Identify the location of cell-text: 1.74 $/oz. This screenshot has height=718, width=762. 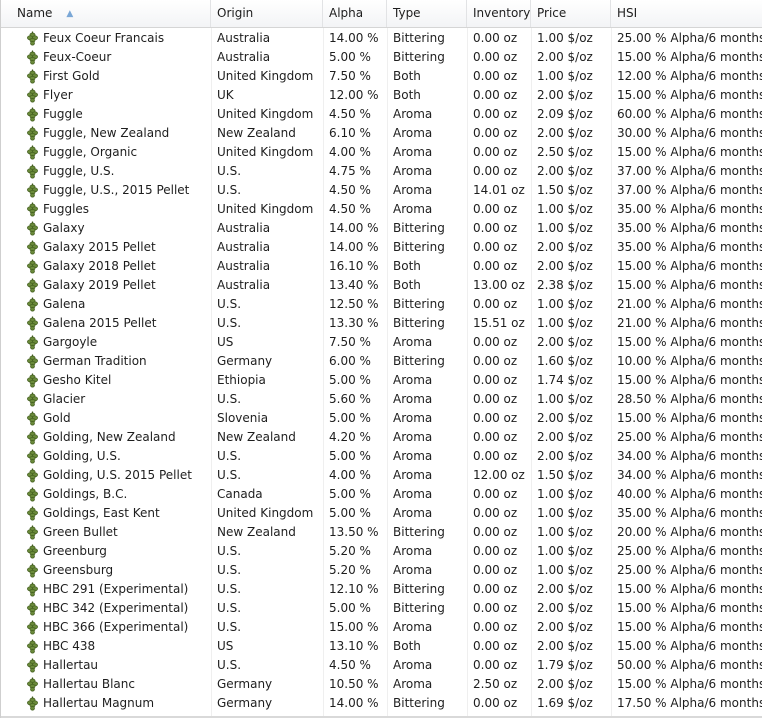
(565, 380).